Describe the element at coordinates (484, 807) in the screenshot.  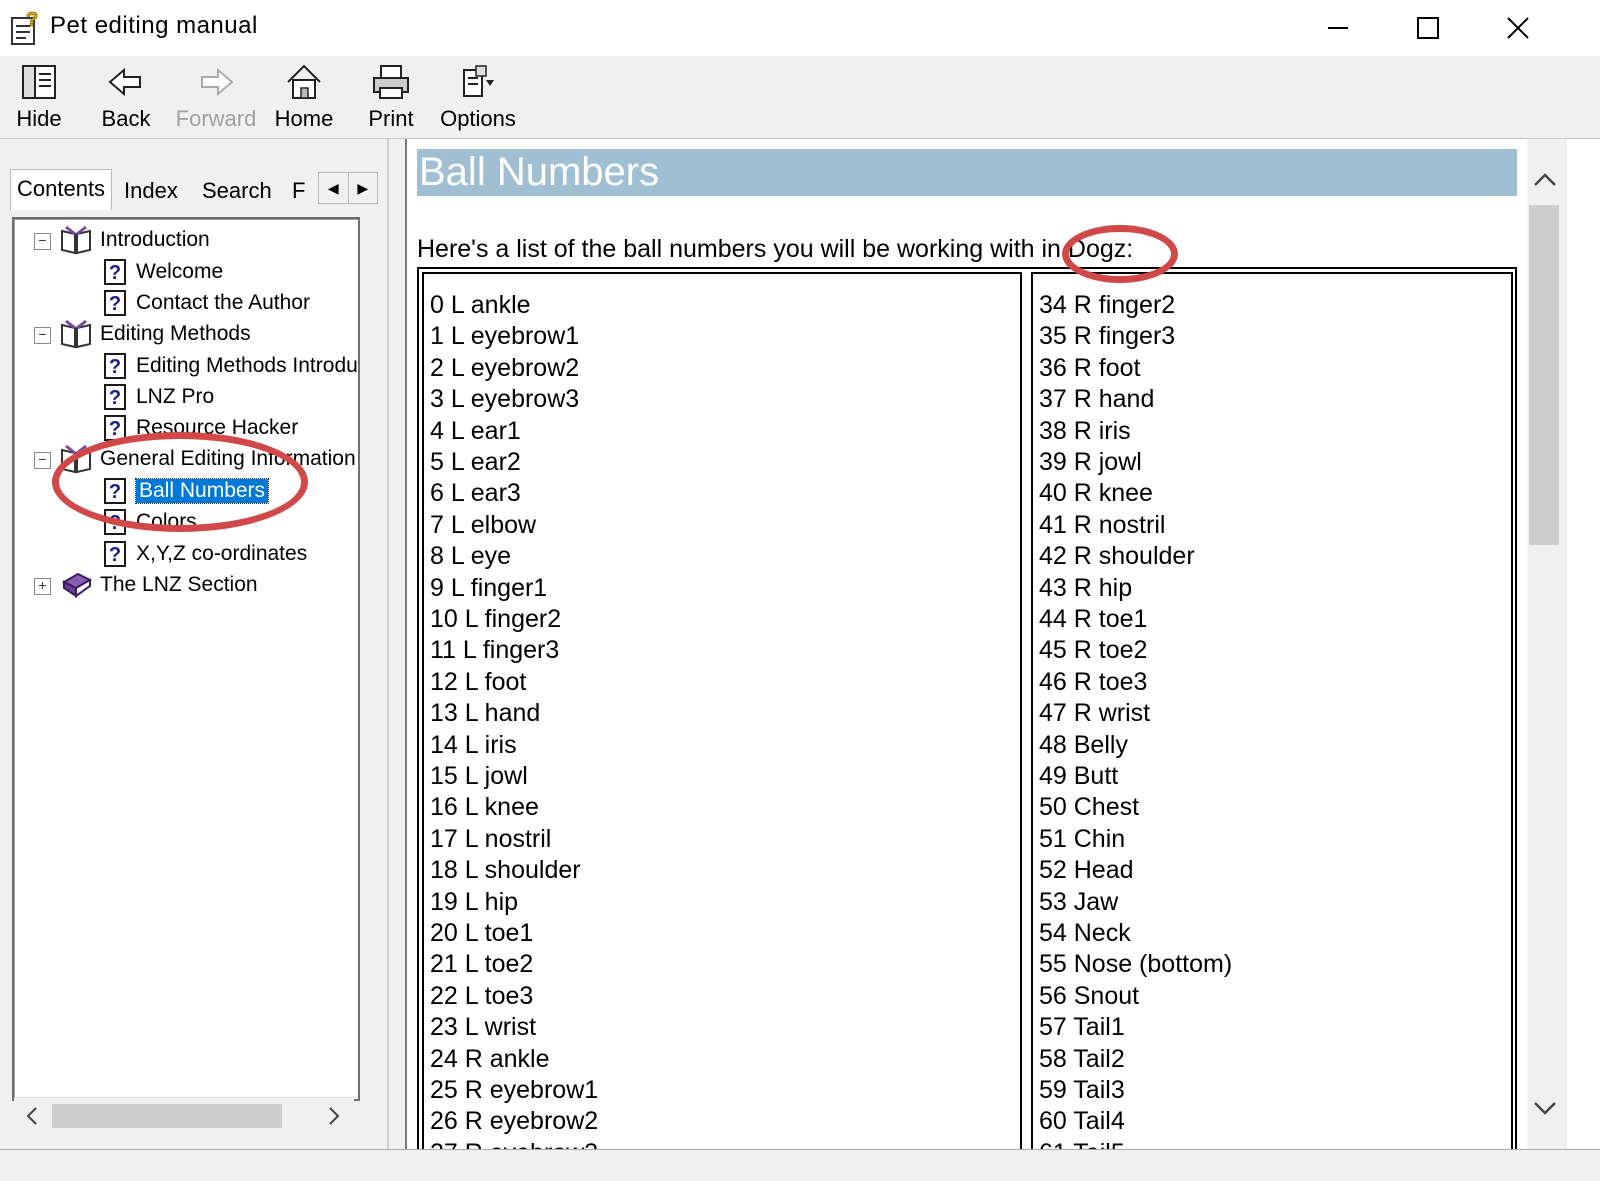
I see `ball-number-entry: 16 L knee` at that location.